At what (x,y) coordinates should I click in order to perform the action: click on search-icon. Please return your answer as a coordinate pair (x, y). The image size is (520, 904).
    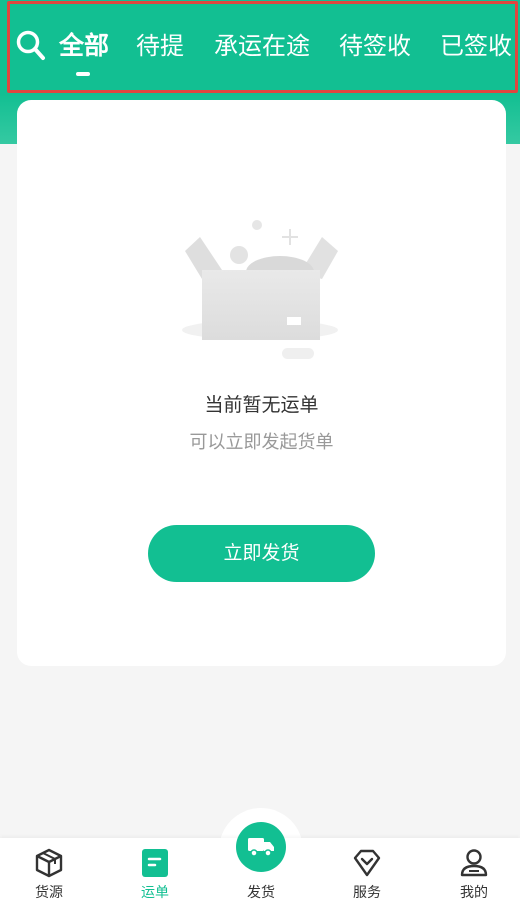
    Looking at the image, I should click on (31, 46).